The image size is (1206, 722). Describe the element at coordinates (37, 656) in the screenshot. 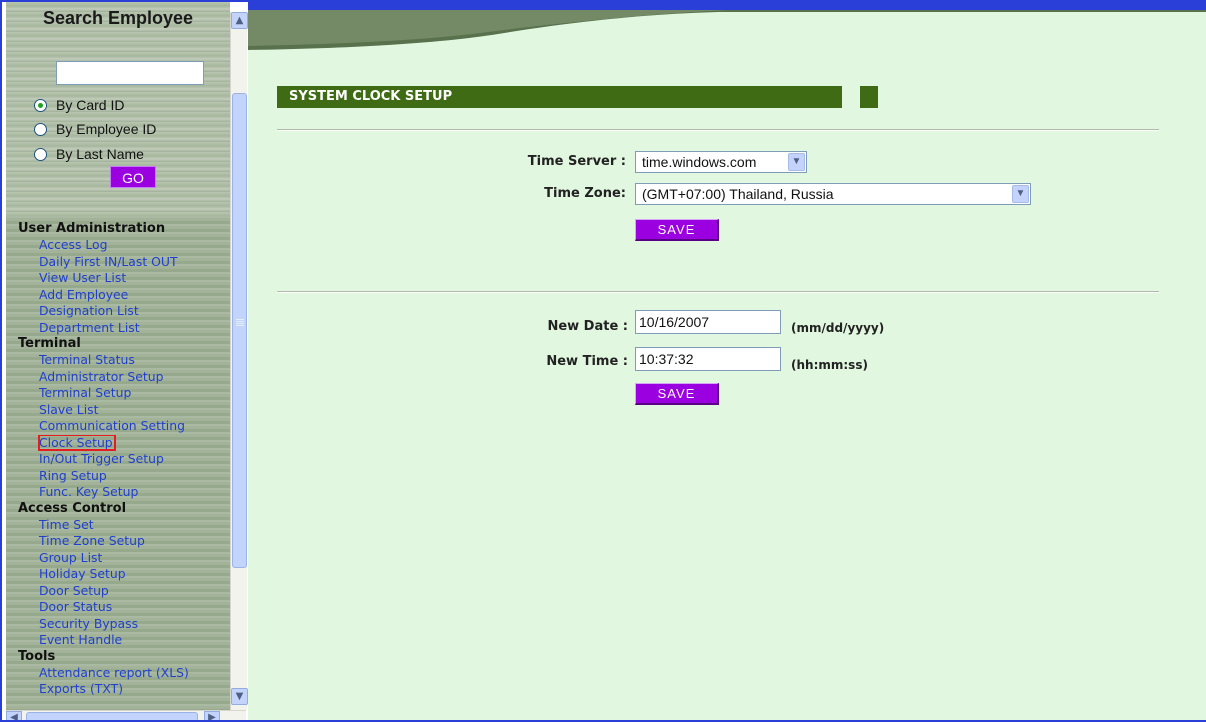

I see `menu-section-tools: Tools` at that location.